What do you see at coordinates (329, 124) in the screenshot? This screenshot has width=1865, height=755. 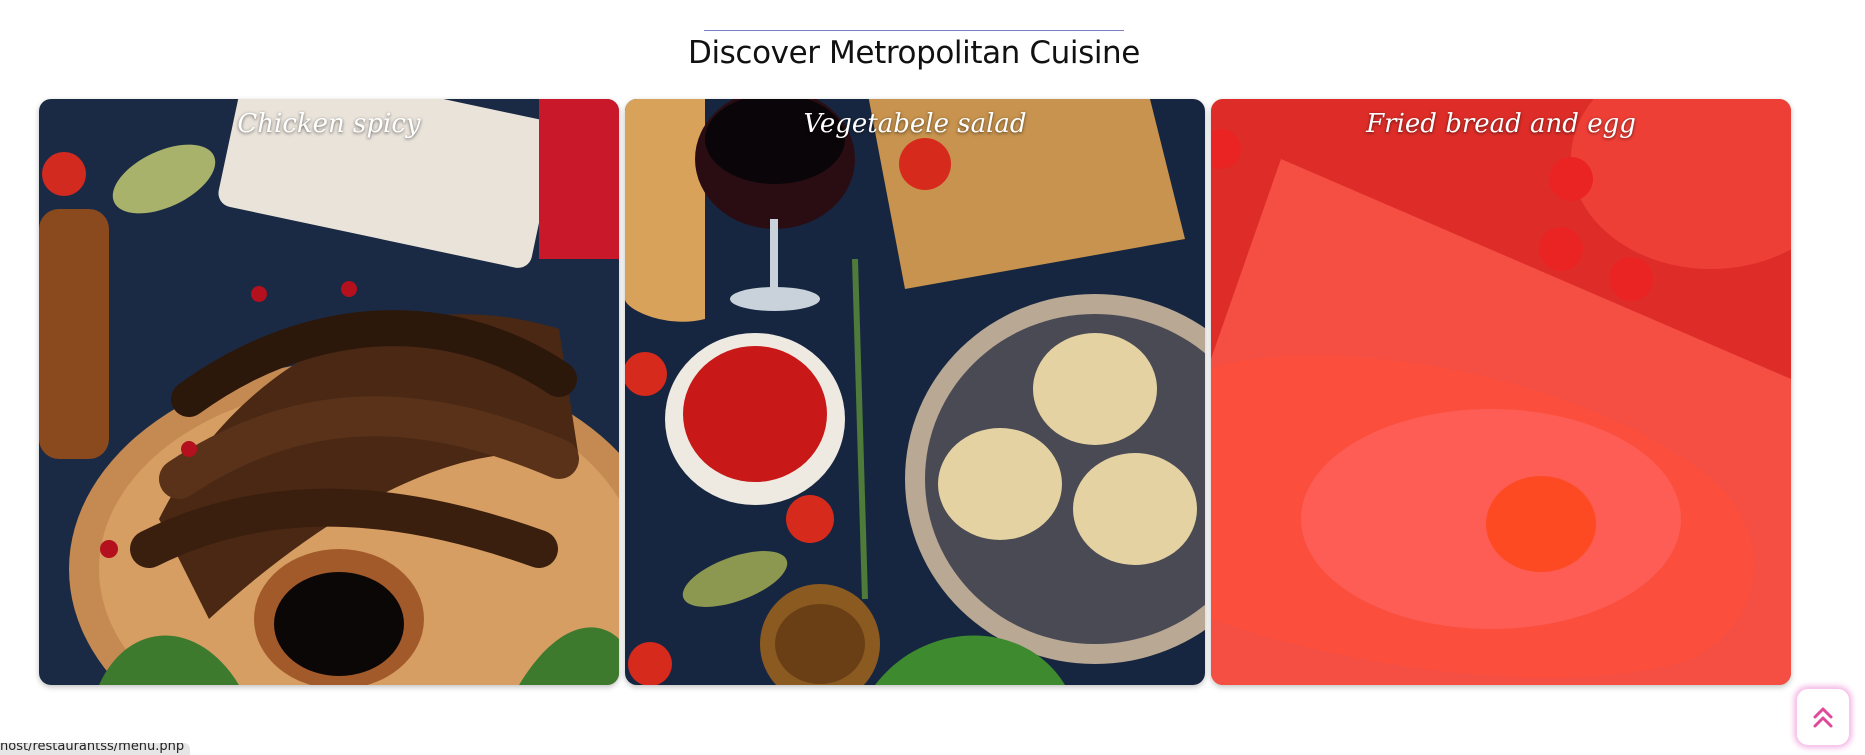 I see `dish-caption: Chicken spicy` at bounding box center [329, 124].